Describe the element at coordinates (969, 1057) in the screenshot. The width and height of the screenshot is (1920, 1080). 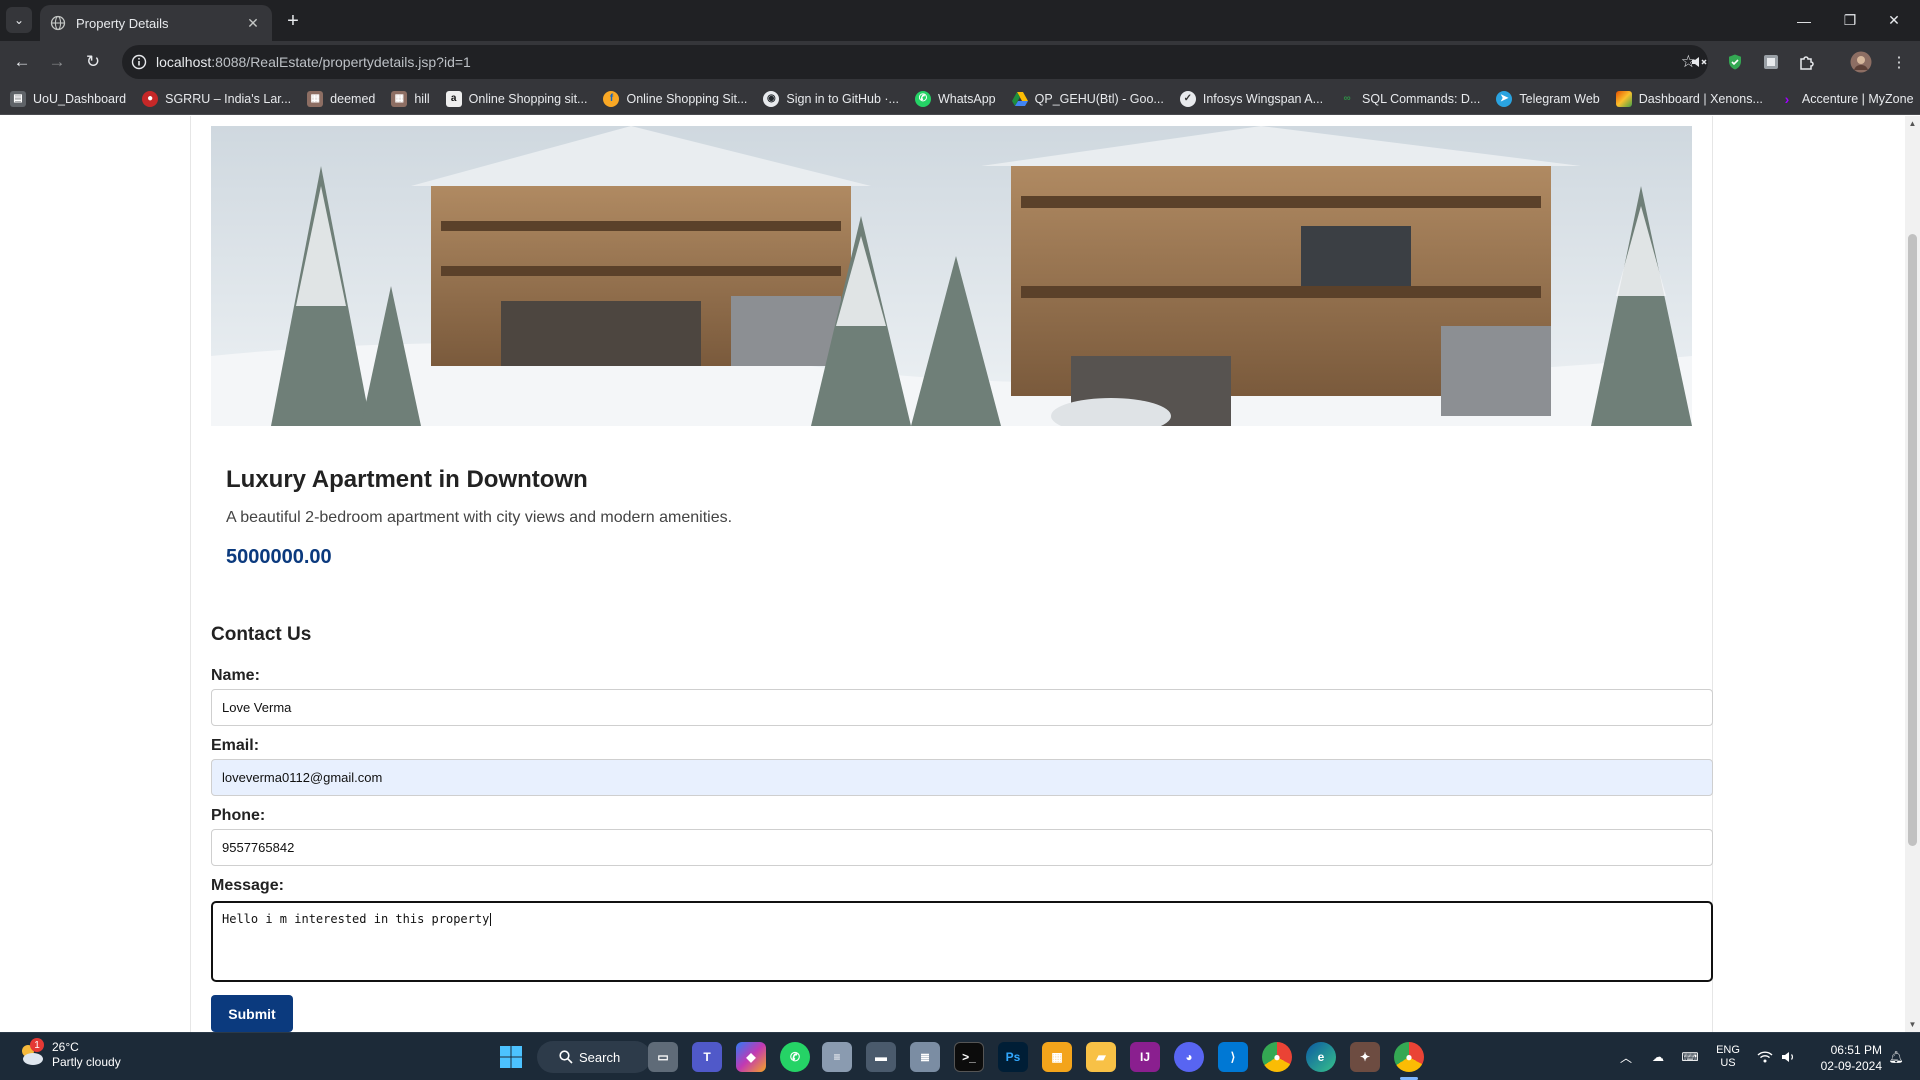
I see `terminal-icon: >_` at that location.